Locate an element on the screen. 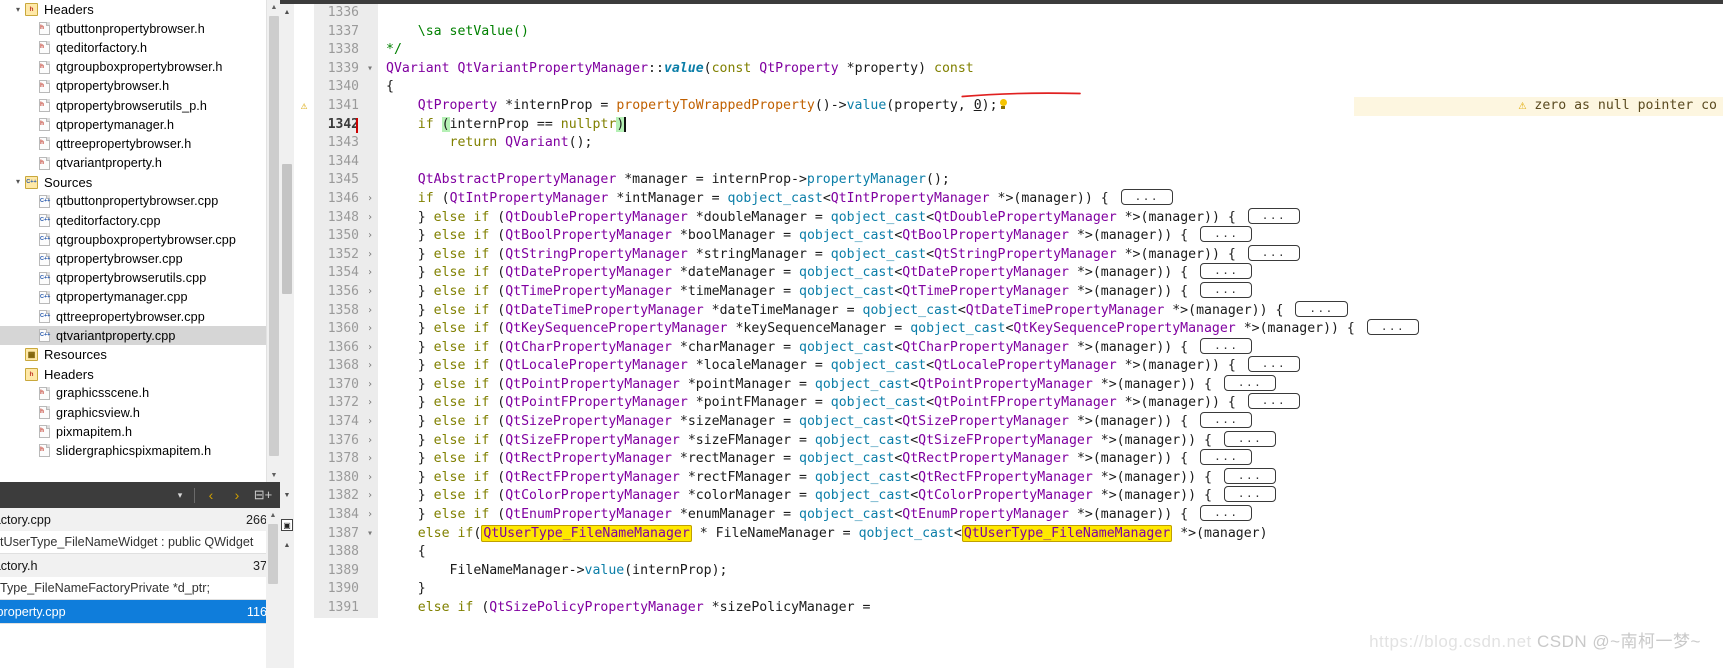  warning-gutter-icon: ⚠ is located at coordinates (304, 106).